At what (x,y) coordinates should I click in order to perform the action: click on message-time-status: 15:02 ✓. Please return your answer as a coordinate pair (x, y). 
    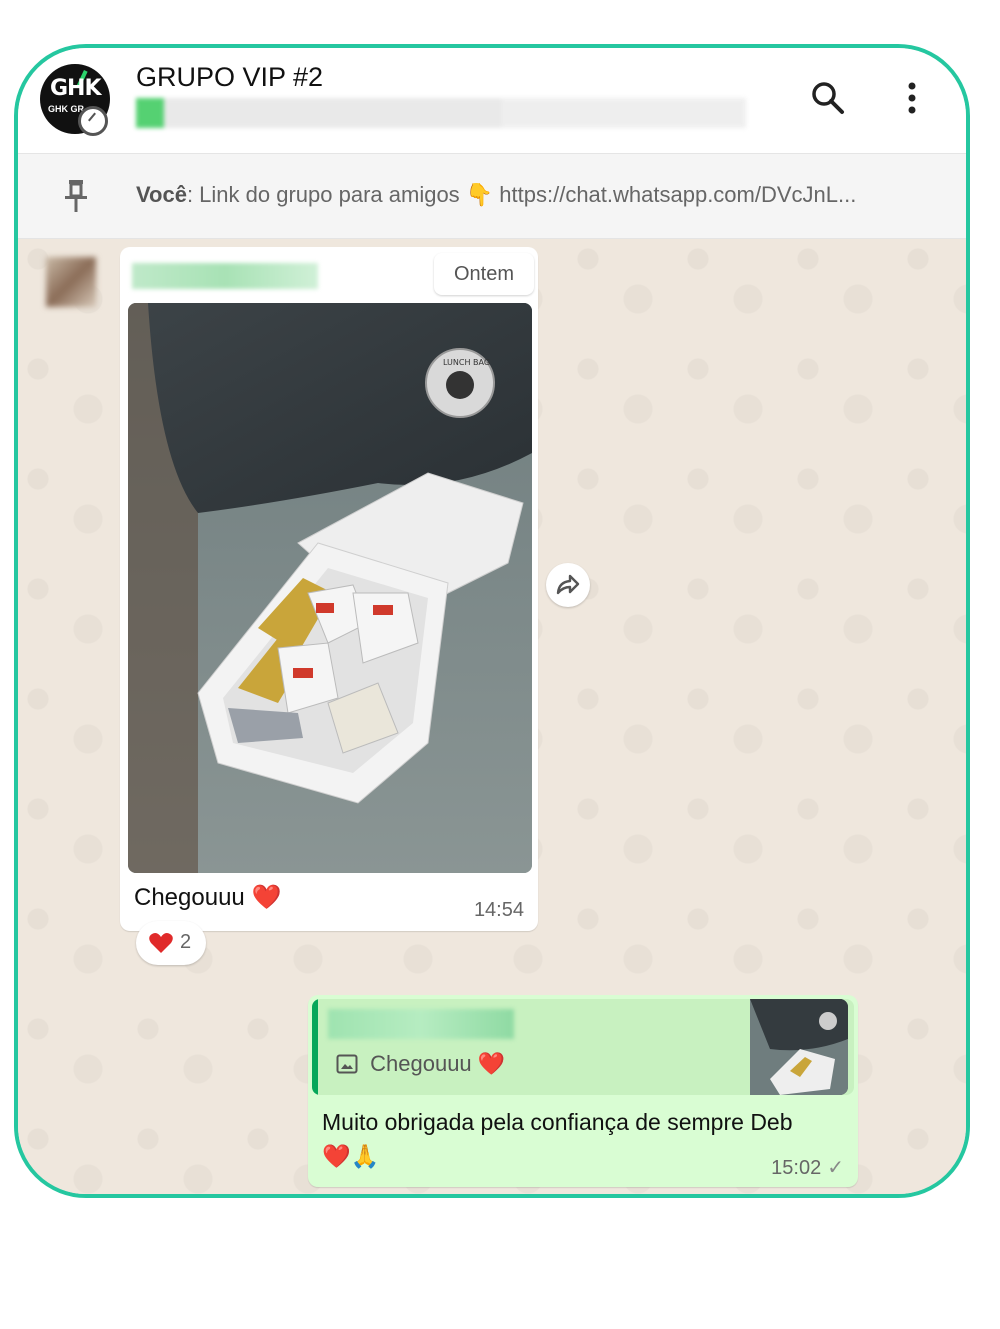
    Looking at the image, I should click on (807, 1167).